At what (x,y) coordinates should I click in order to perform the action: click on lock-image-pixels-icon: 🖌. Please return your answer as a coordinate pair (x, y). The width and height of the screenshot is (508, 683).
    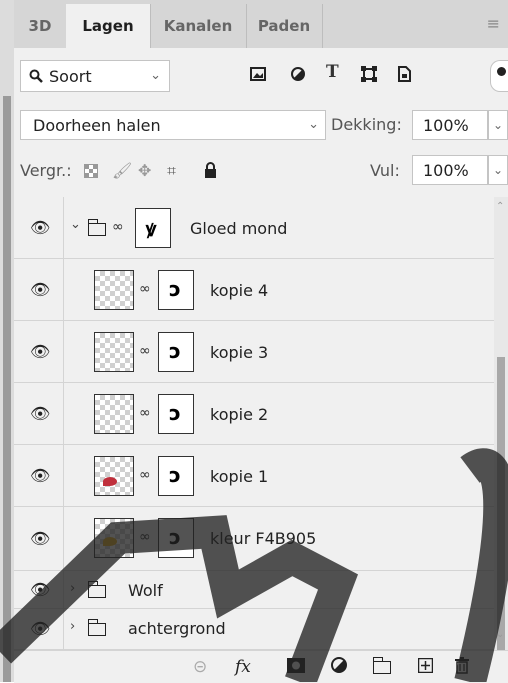
    Looking at the image, I should click on (122, 170).